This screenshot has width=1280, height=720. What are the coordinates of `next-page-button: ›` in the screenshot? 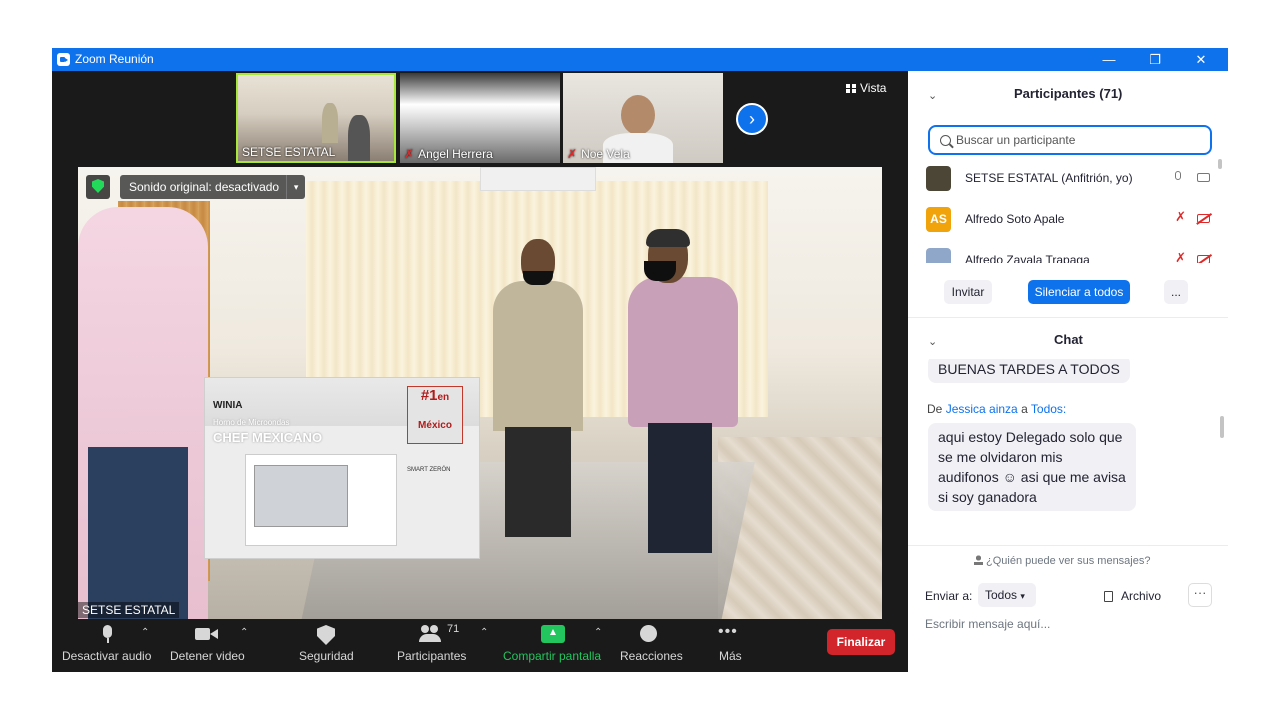 It's located at (752, 119).